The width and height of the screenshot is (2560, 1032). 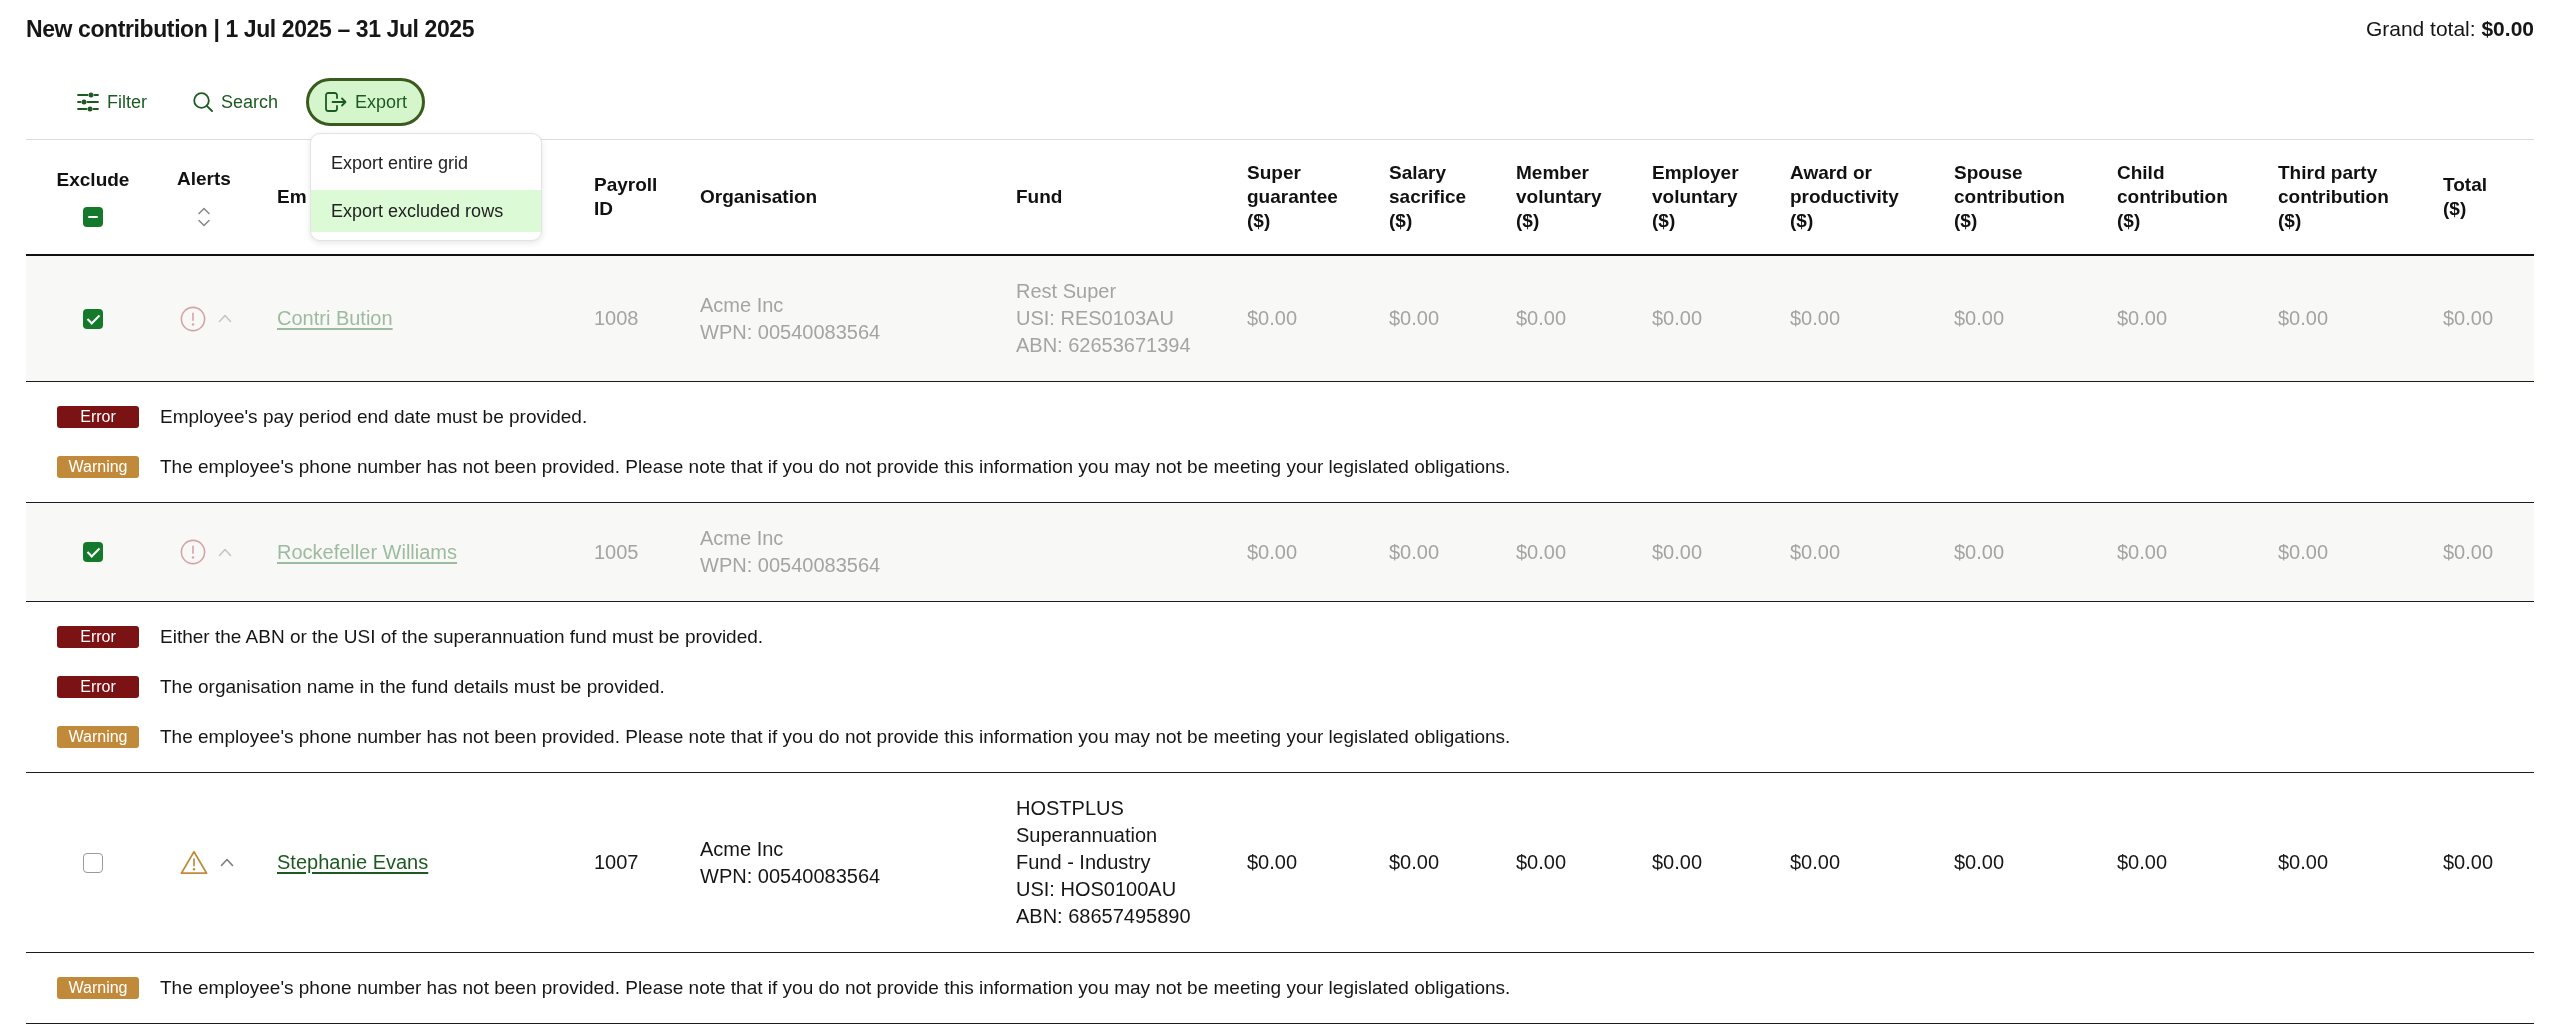 I want to click on page-title: New contribution | 1 Jul 2025 – 31 Jul 2025, so click(x=250, y=29).